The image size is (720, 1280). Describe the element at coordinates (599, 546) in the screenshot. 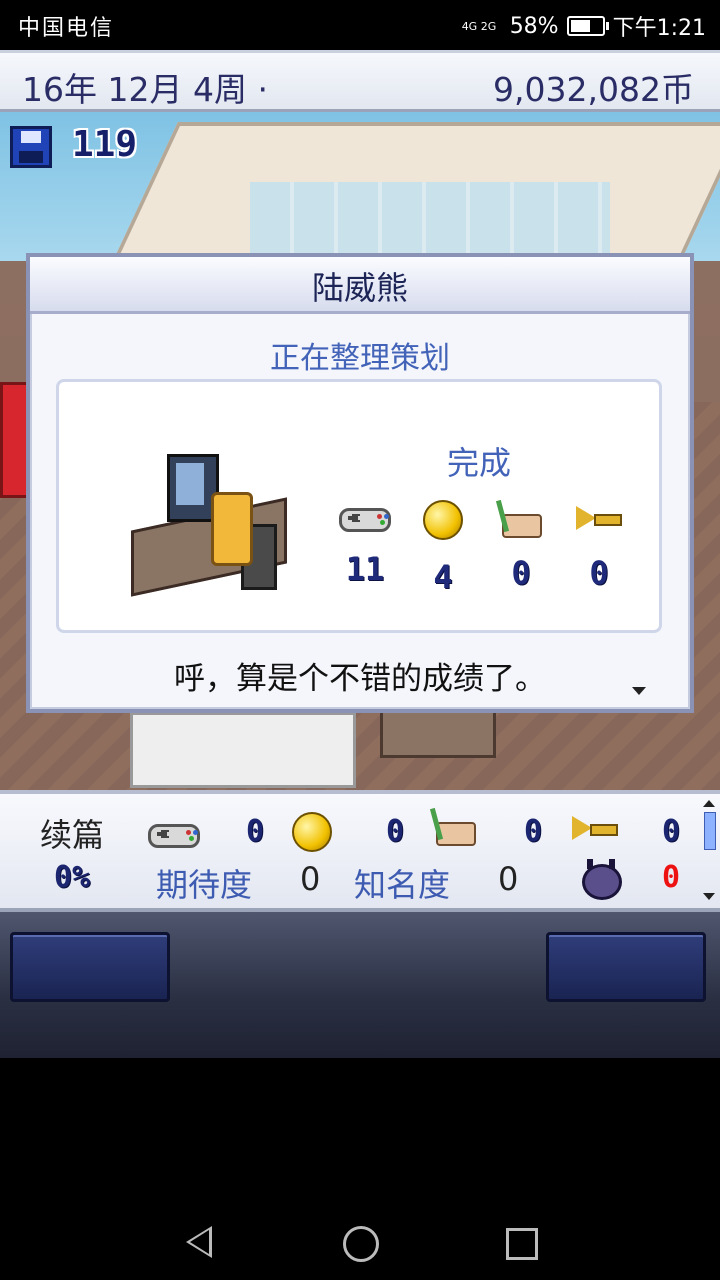

I see `stat-sound: 0` at that location.